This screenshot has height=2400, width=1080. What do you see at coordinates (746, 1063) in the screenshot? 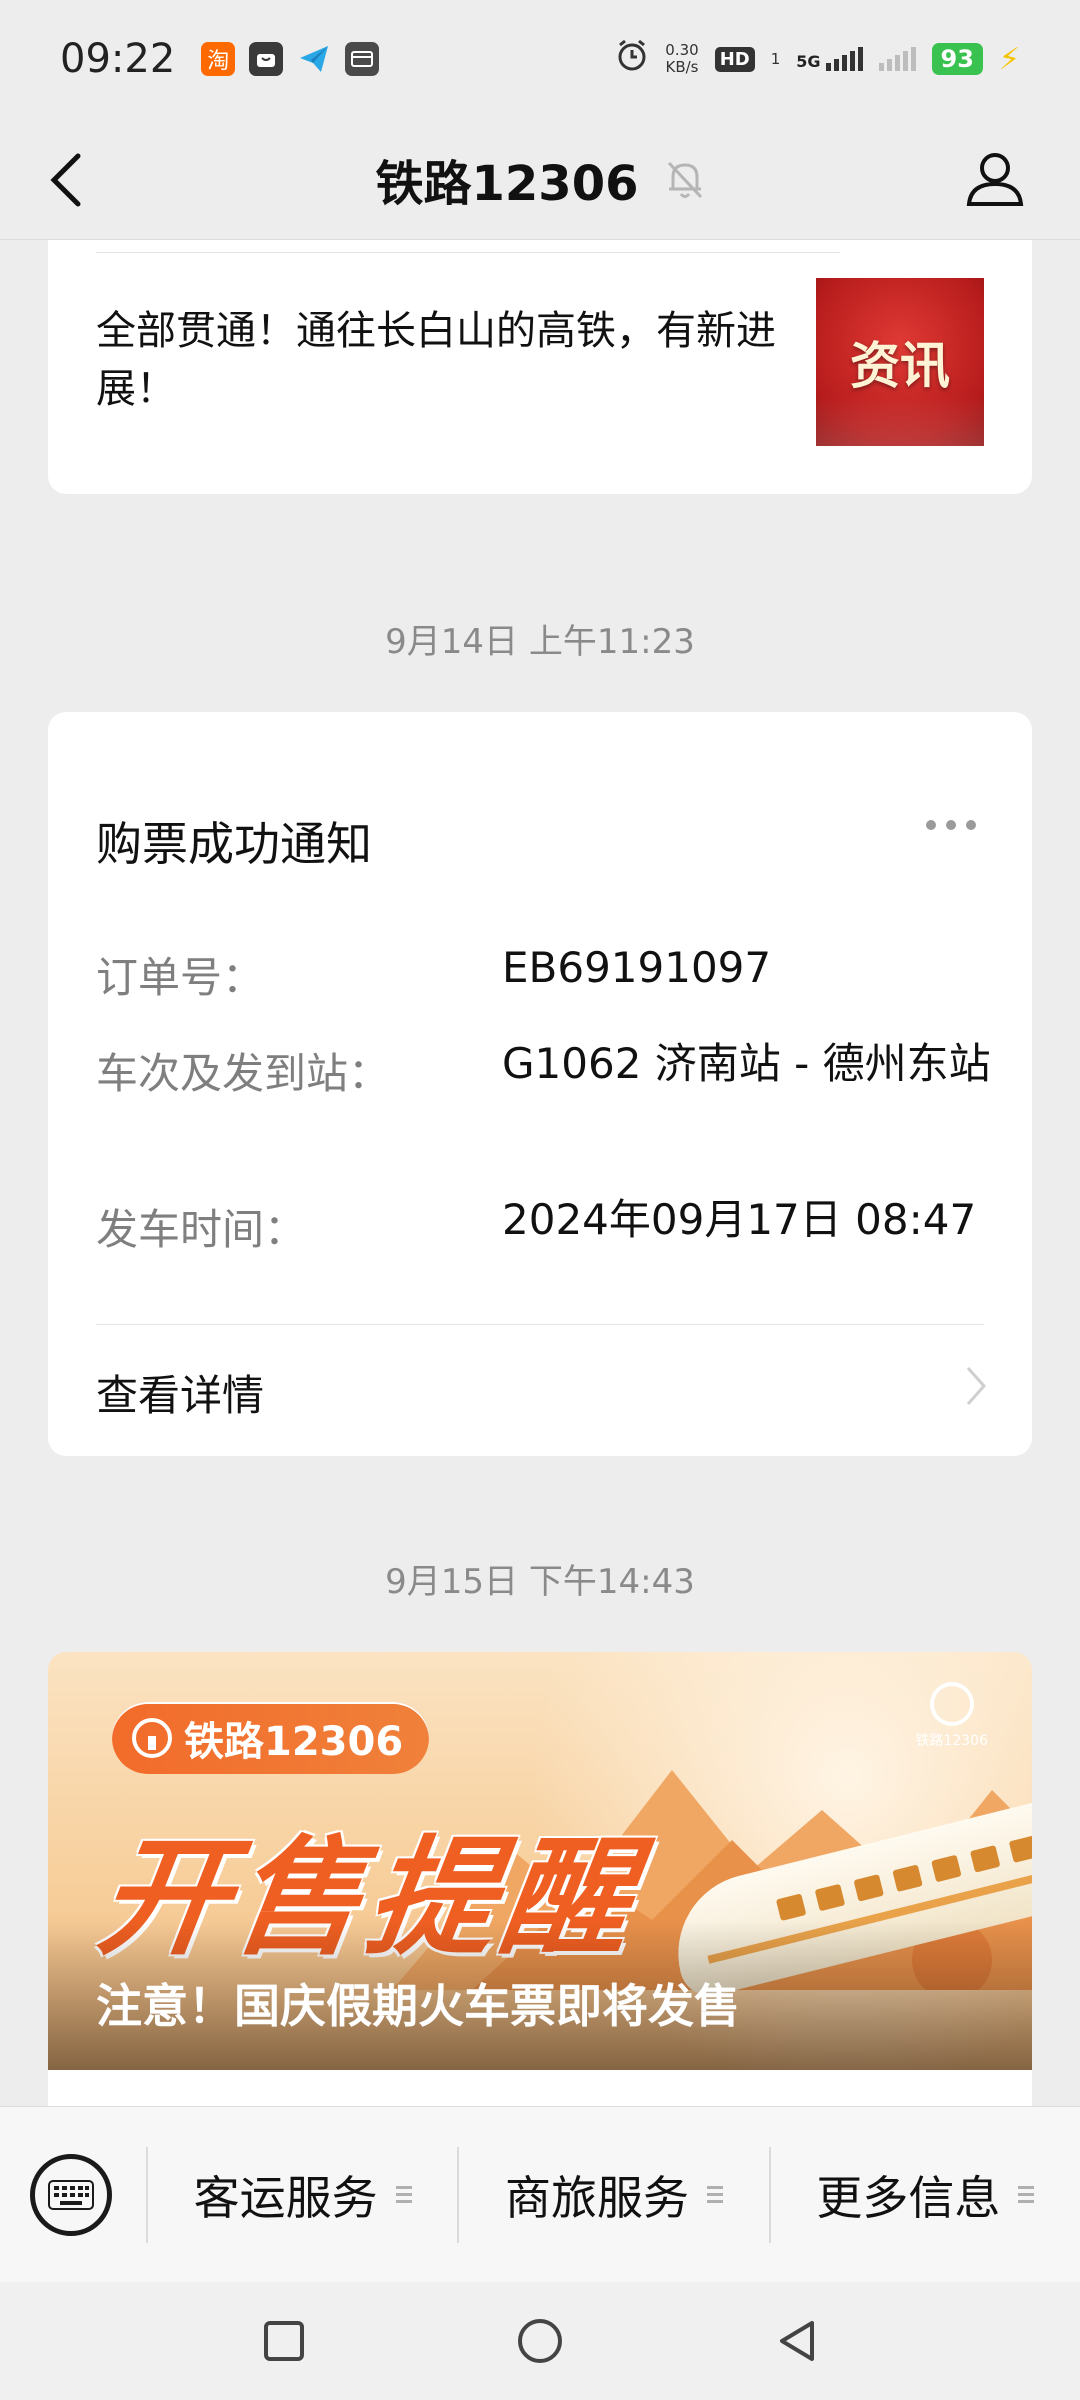
I see `train-station-value: G1062 济南站 - 德州东站` at bounding box center [746, 1063].